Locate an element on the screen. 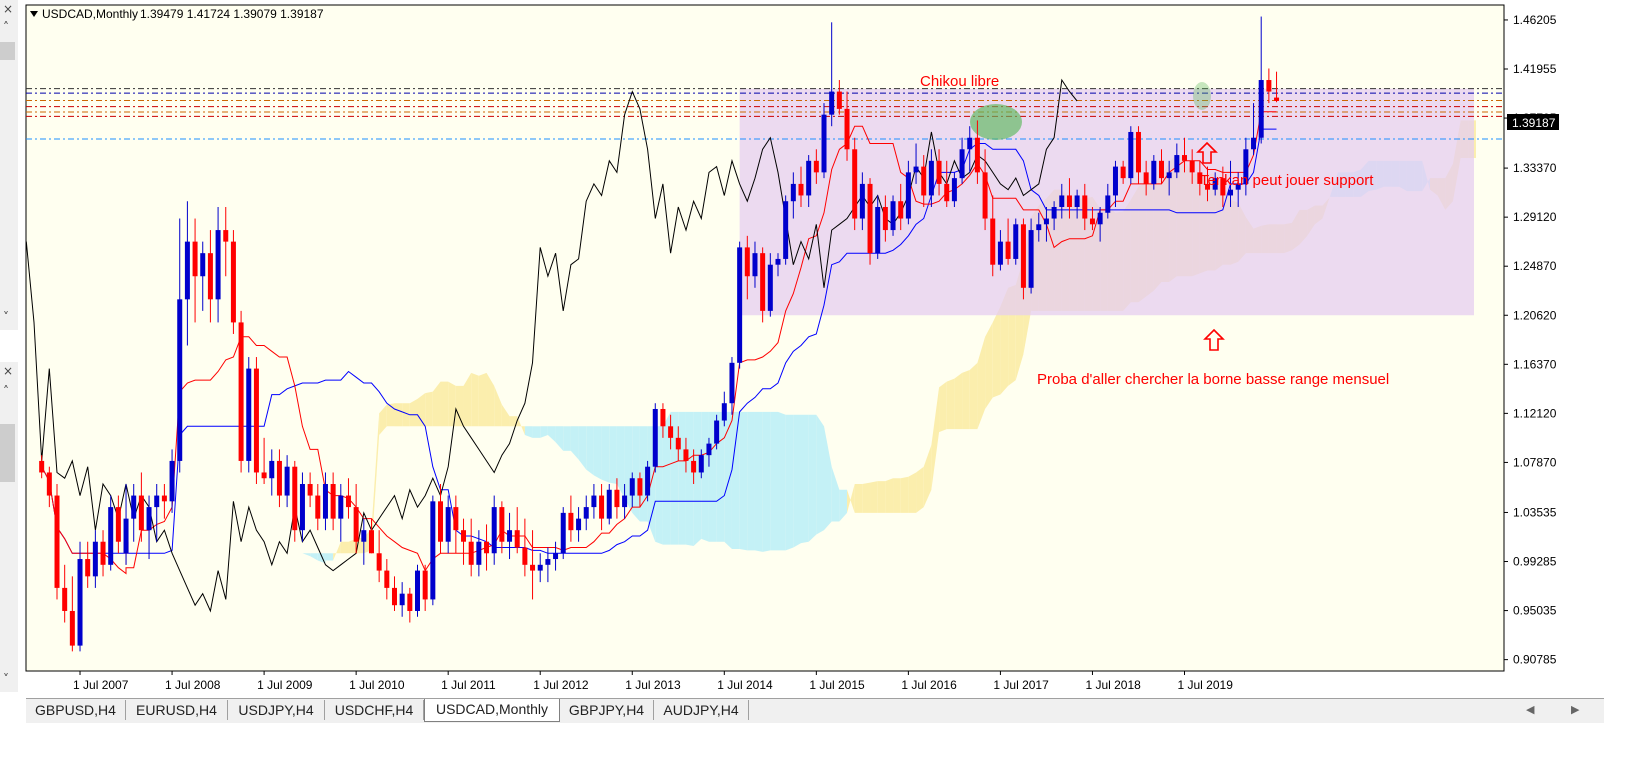 The image size is (1637, 762). x-tick-label: 1 Jul 2009 is located at coordinates (285, 685).